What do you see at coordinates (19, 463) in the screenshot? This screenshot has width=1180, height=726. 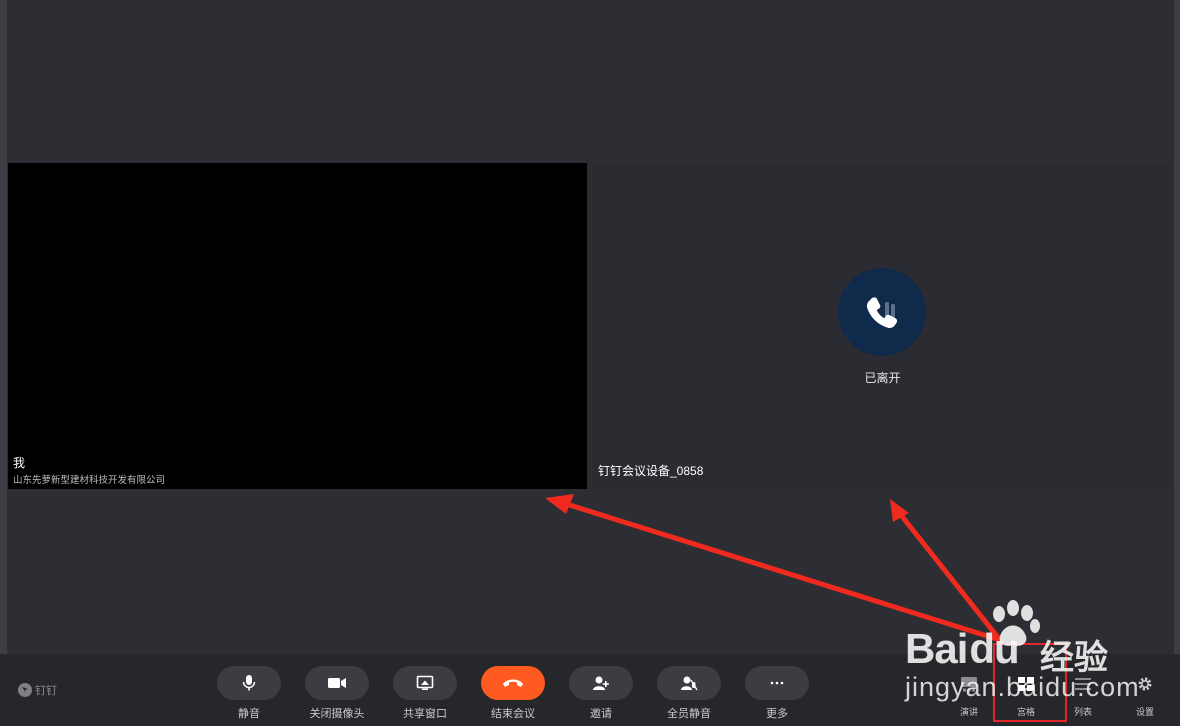 I see `self-name: 我` at bounding box center [19, 463].